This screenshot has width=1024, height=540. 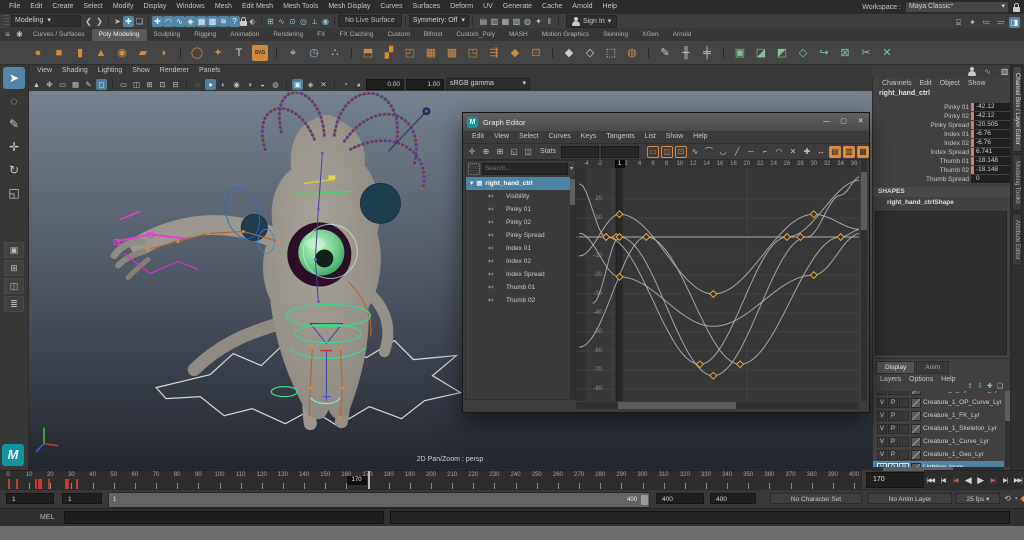 I want to click on search-input, so click(x=525, y=168).